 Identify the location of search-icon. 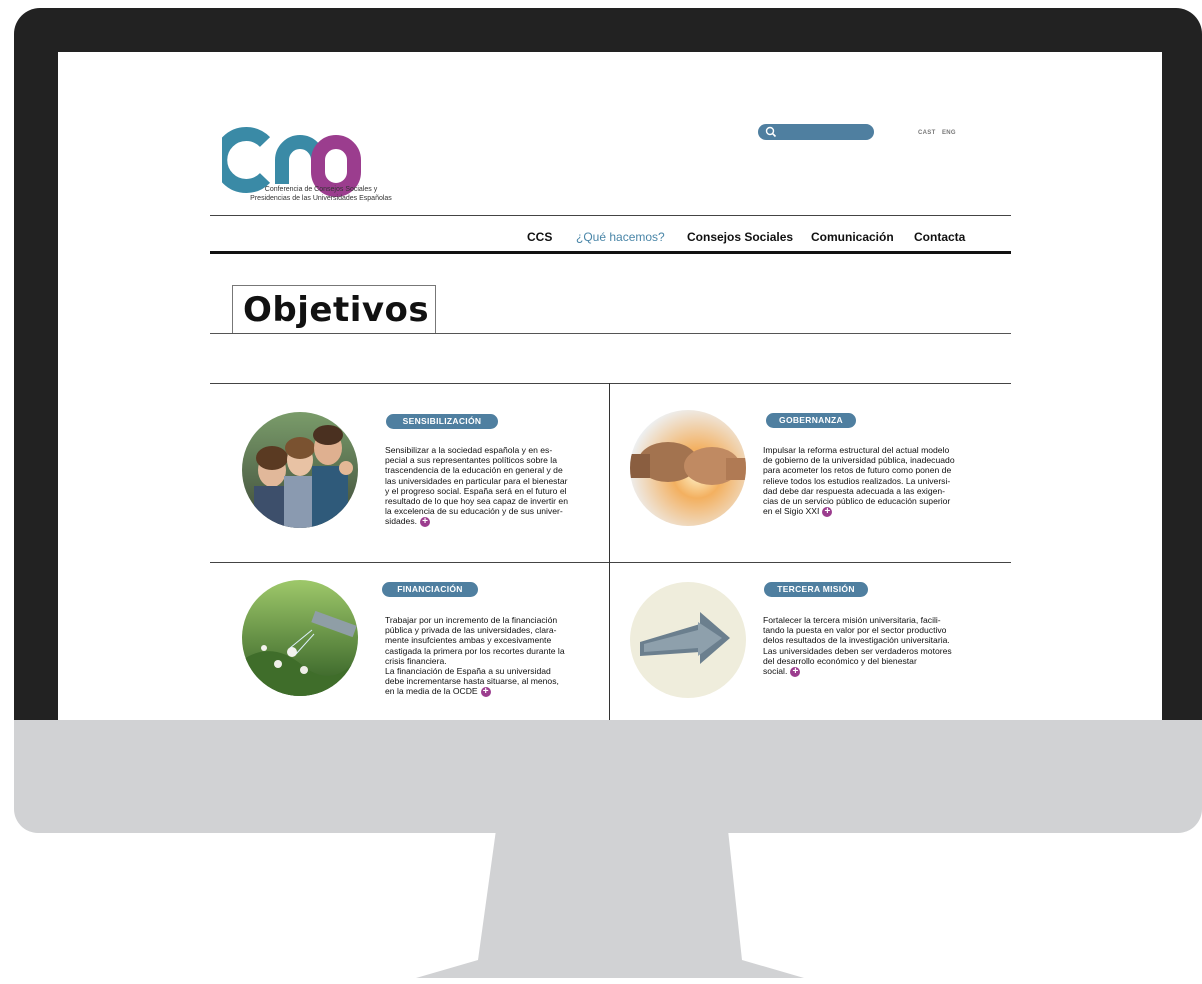
(771, 132).